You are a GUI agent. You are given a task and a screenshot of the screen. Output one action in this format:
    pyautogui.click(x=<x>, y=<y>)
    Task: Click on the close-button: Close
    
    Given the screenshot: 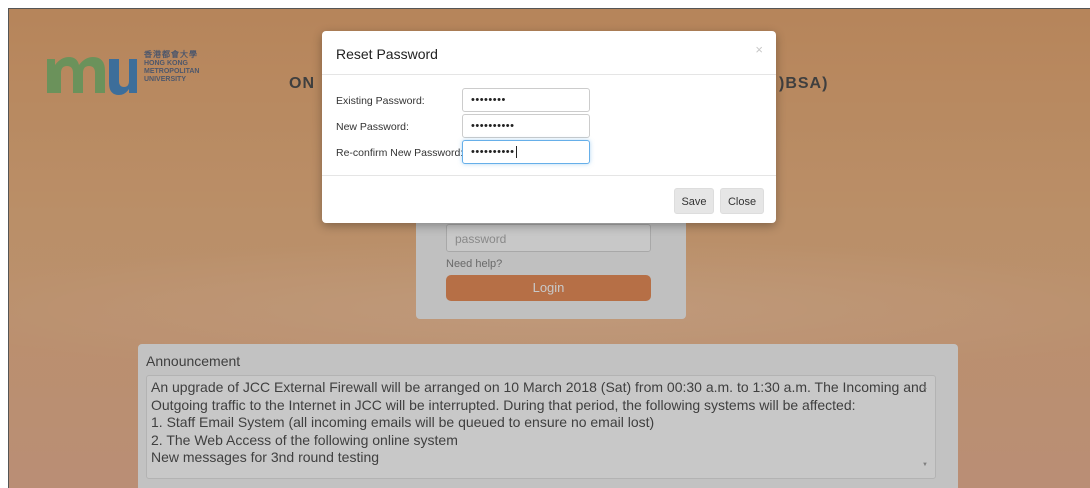 What is the action you would take?
    pyautogui.click(x=742, y=201)
    